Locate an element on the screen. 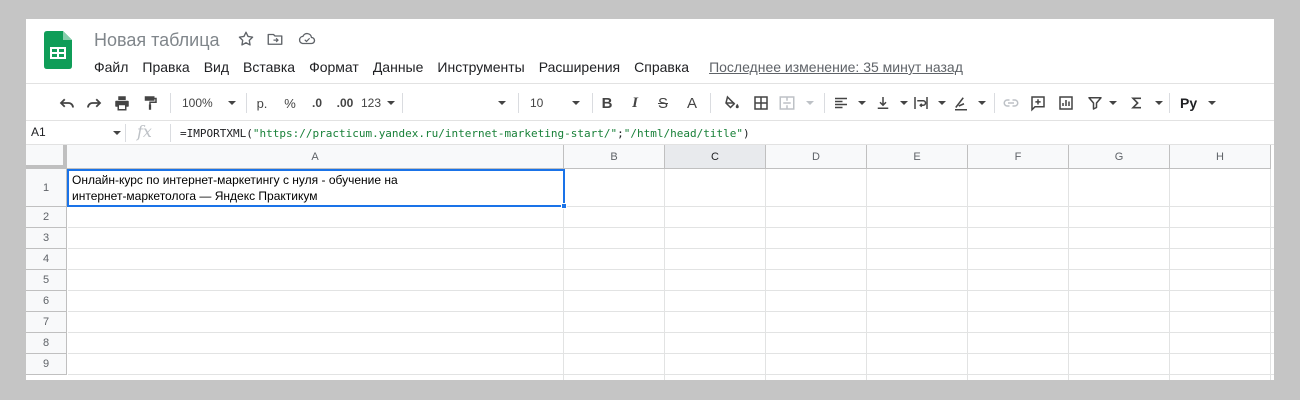  row-header-1: 1 is located at coordinates (46, 188).